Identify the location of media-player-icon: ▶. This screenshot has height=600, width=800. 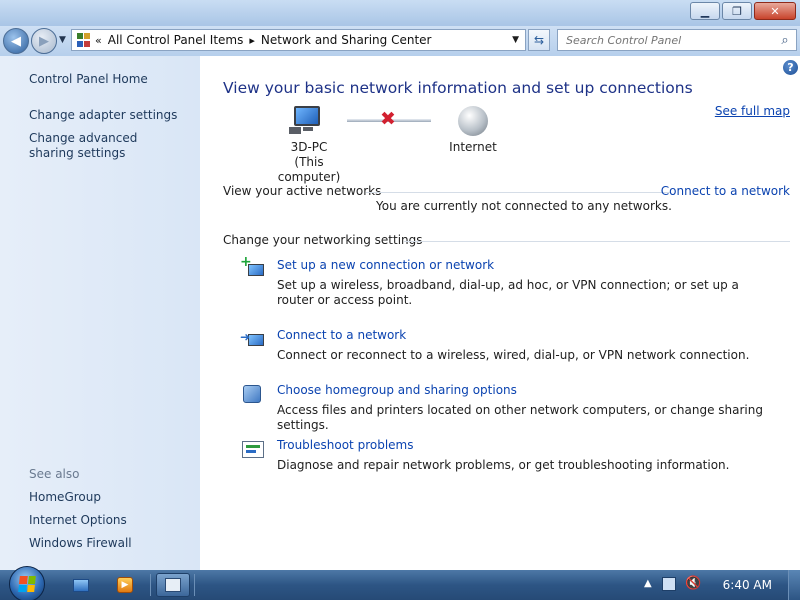
(125, 585).